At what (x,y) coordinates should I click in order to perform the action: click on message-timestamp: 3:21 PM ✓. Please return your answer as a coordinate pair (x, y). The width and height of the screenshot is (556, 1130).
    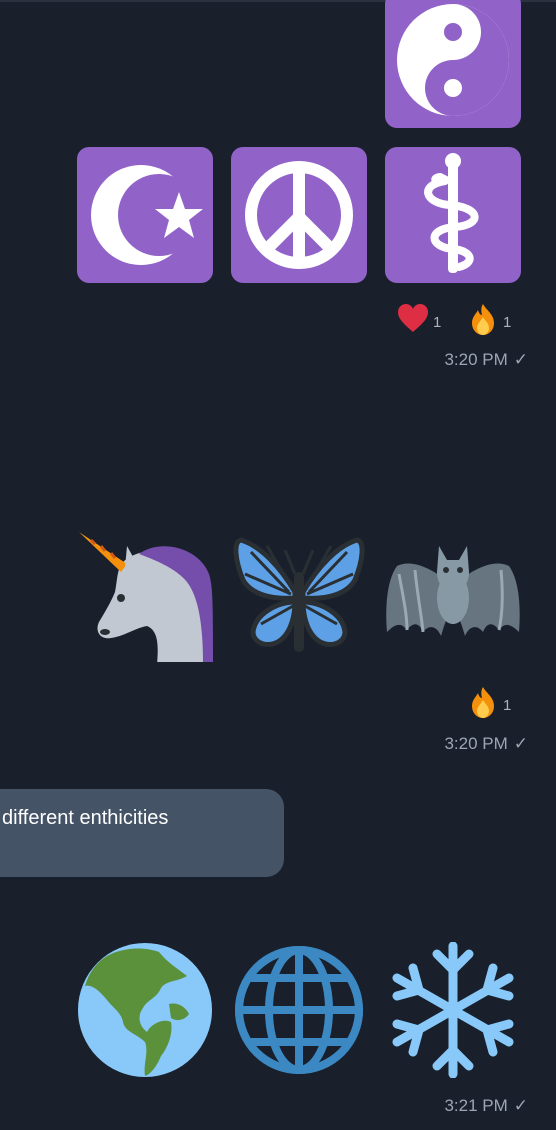
    Looking at the image, I should click on (486, 1106).